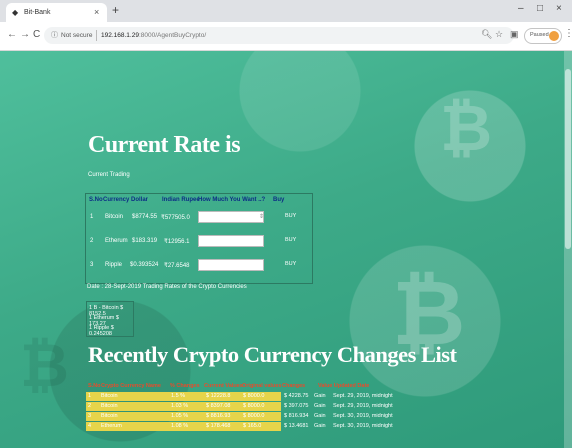 Image resolution: width=572 pixels, height=448 pixels. I want to click on page-title: Current Rate is, so click(164, 145).